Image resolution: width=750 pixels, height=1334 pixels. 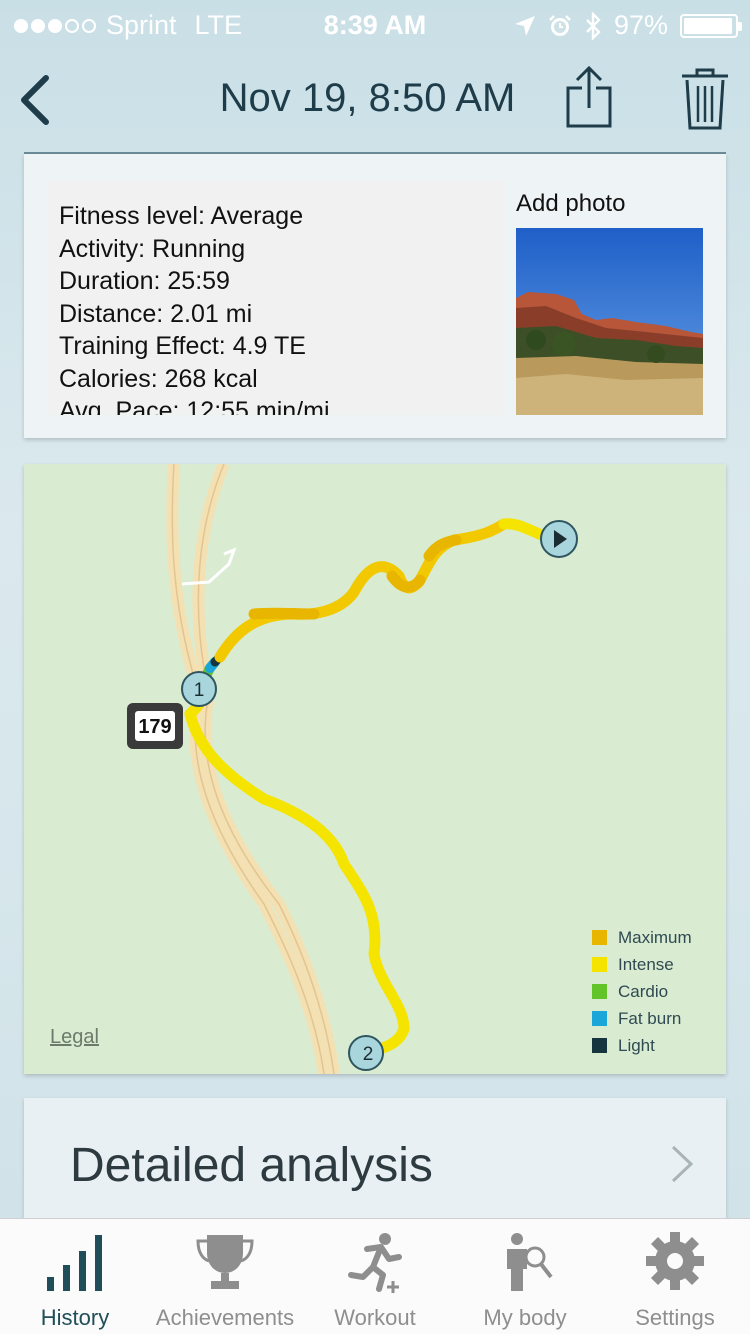 I want to click on bluetooth-icon, so click(x=593, y=25).